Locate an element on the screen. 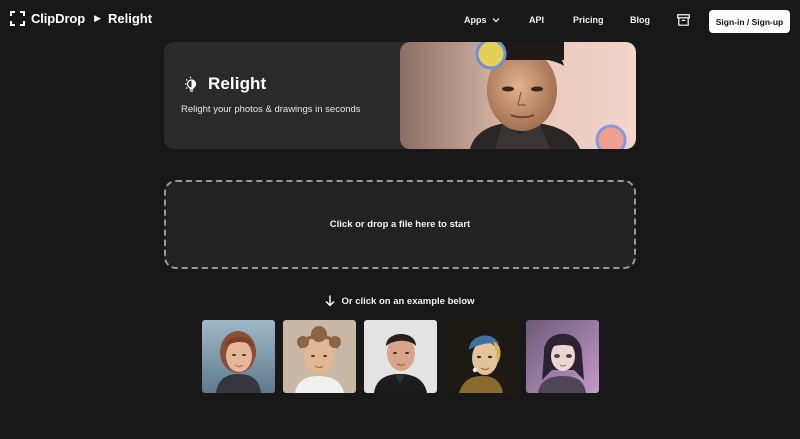 This screenshot has width=800, height=439. example-man-dark-hair-image is located at coordinates (400, 356).